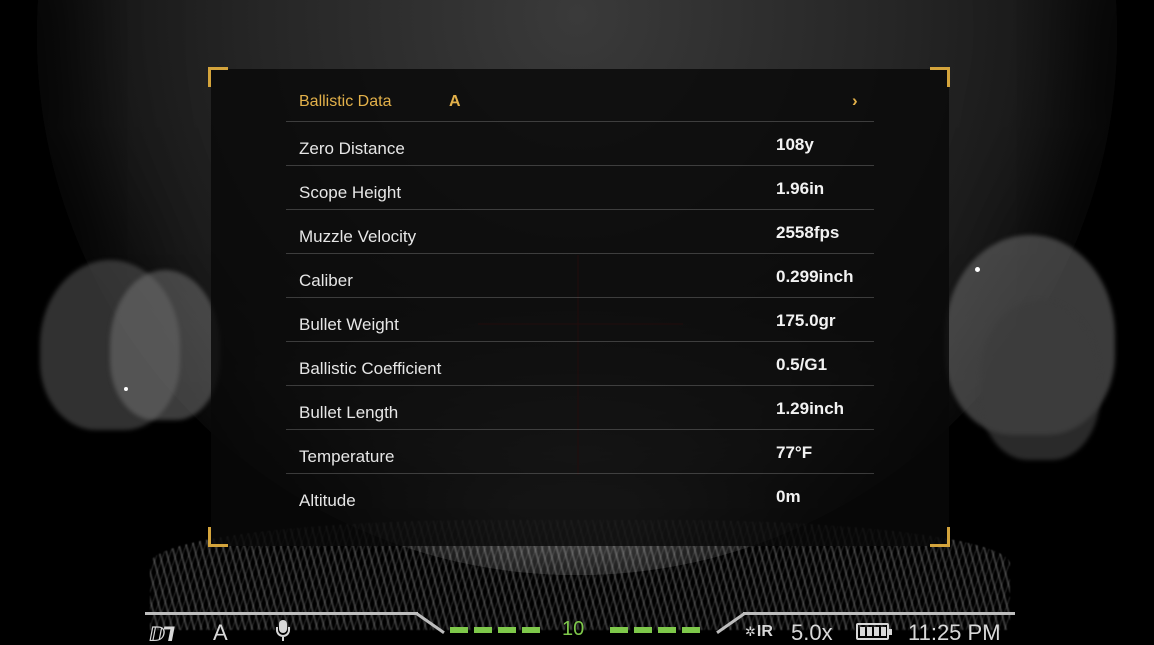  What do you see at coordinates (352, 148) in the screenshot?
I see `setting-label: Zero Distance` at bounding box center [352, 148].